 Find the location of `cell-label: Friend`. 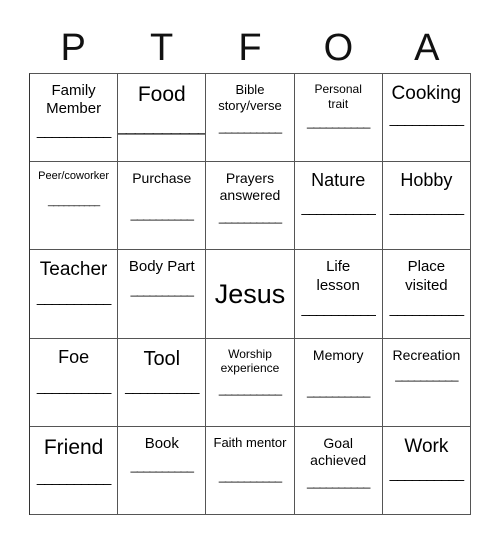

cell-label: Friend is located at coordinates (73, 447).